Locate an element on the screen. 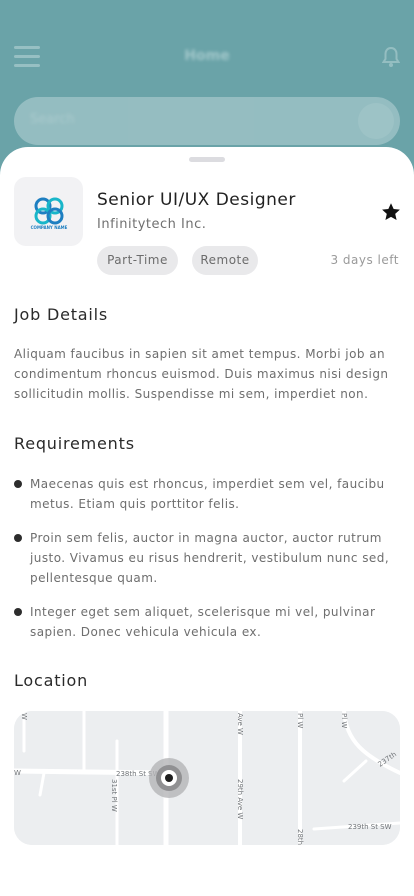  drag-handle is located at coordinates (207, 159).